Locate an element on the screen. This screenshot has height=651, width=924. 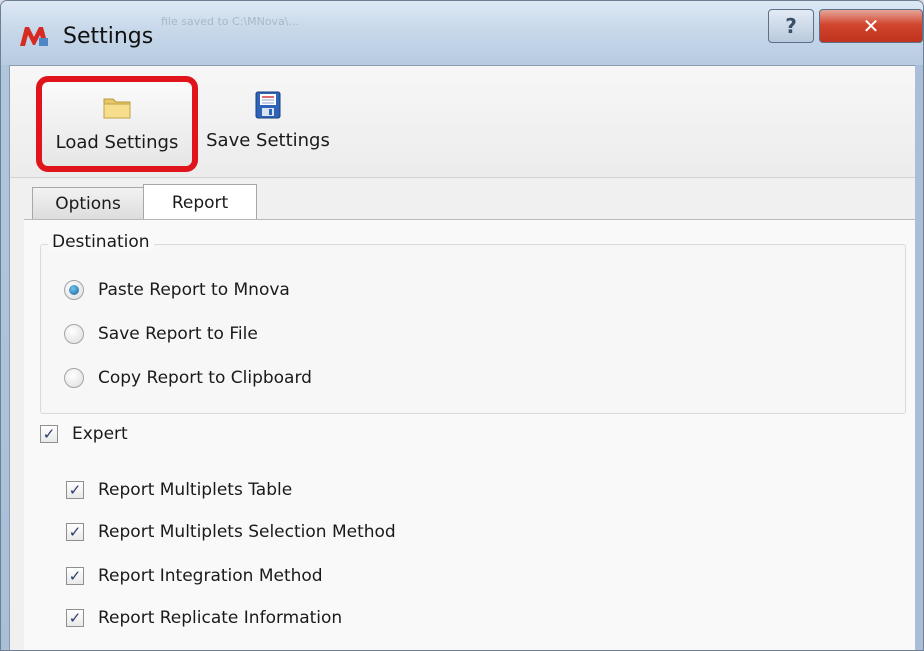
window-right-border is located at coordinates (919, 357).